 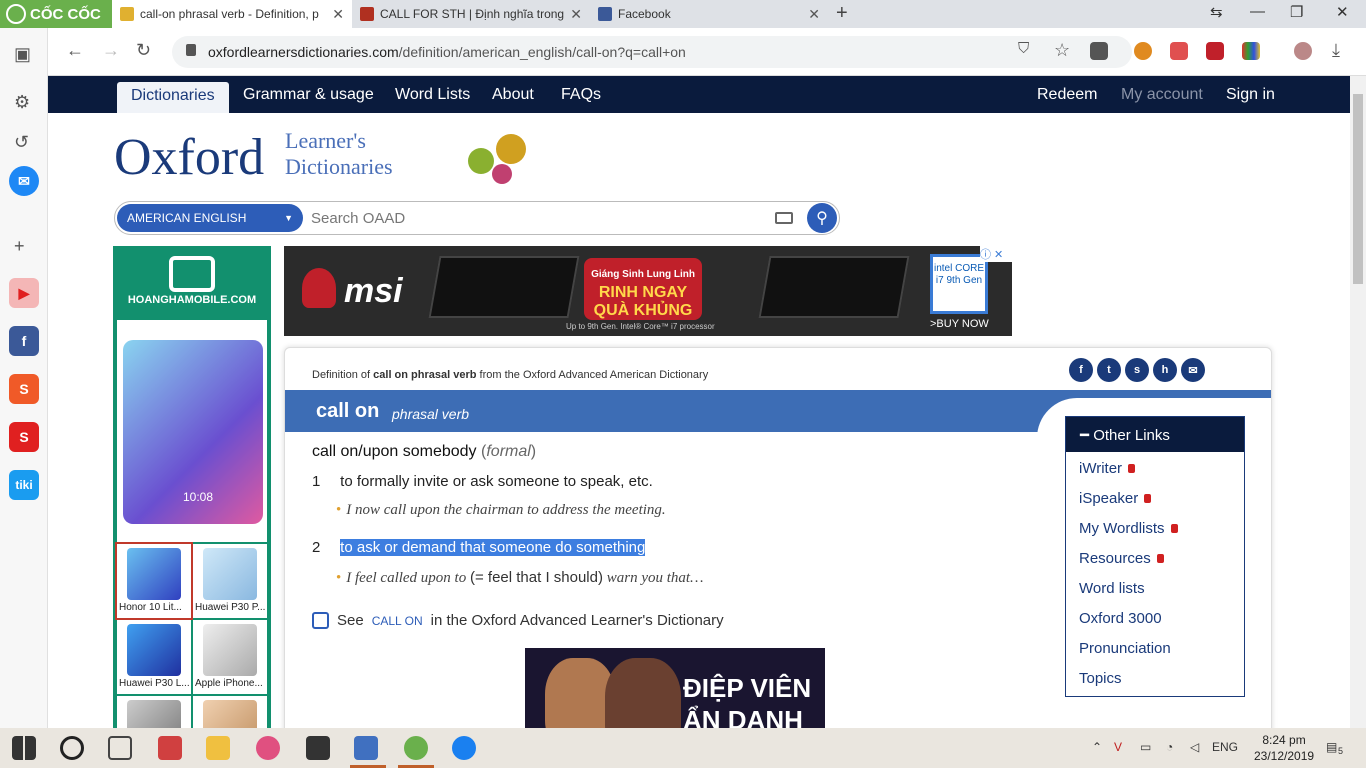 I want to click on shield-icon: ⛉, so click(x=1023, y=48).